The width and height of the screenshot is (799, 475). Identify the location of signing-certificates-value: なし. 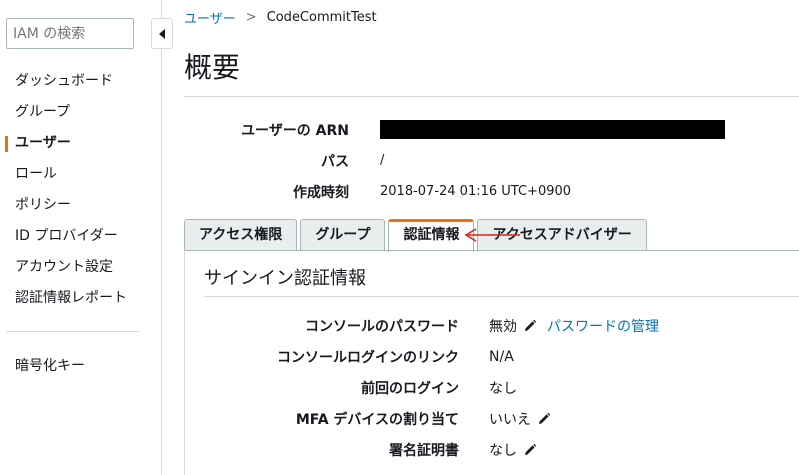
(513, 450).